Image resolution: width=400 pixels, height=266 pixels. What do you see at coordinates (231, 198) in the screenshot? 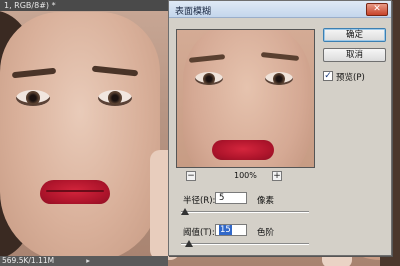
I see `radius-input: 5` at bounding box center [231, 198].